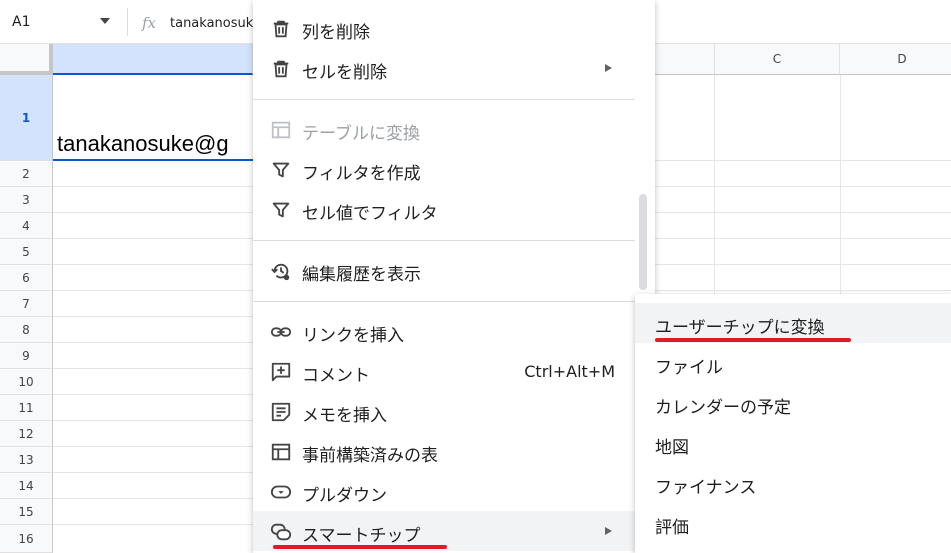  What do you see at coordinates (26, 278) in the screenshot?
I see `row-header-6: 6` at bounding box center [26, 278].